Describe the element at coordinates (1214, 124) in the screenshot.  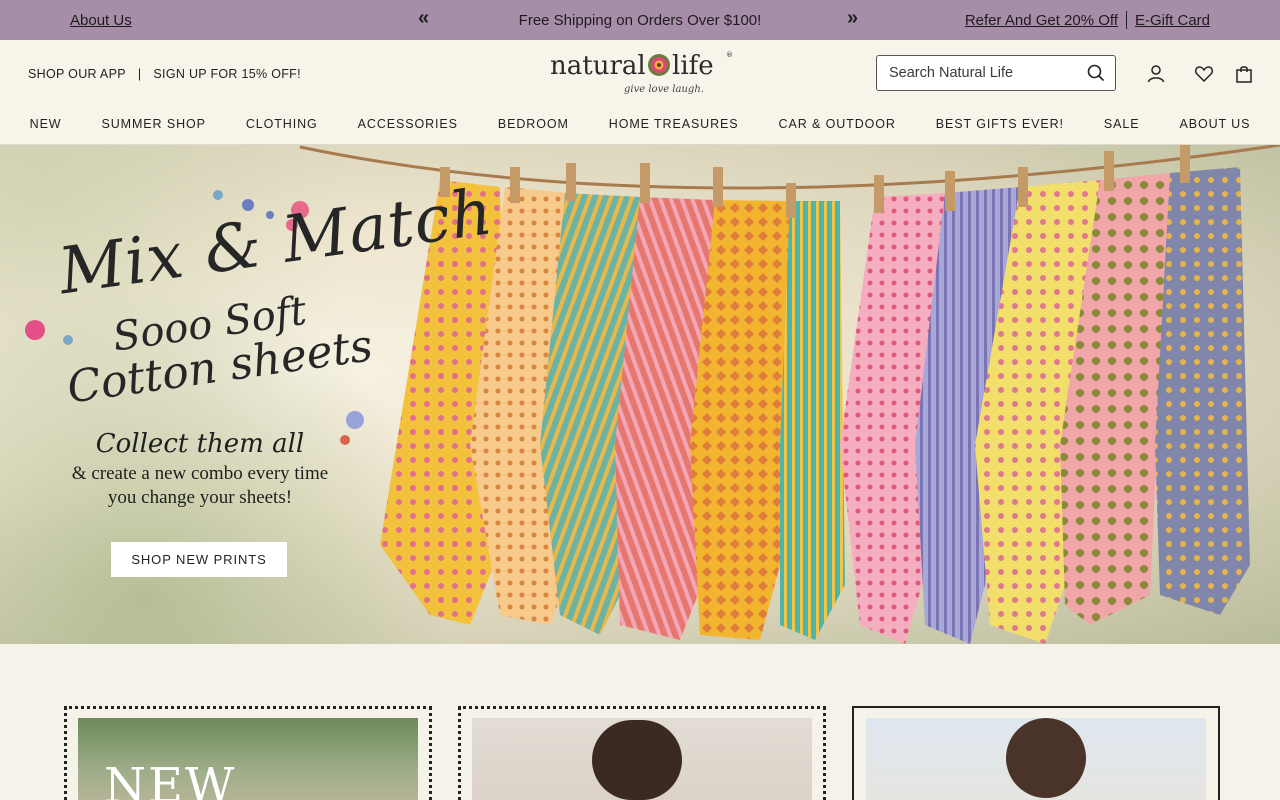
I see `nav-about-us: ABOUT US` at that location.